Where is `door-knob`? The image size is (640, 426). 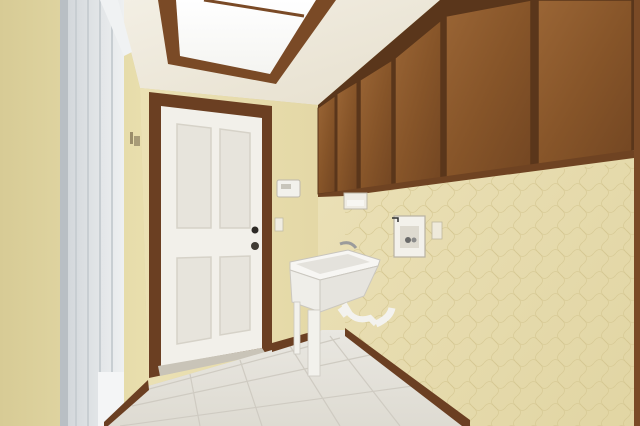
door-knob is located at coordinates (255, 246).